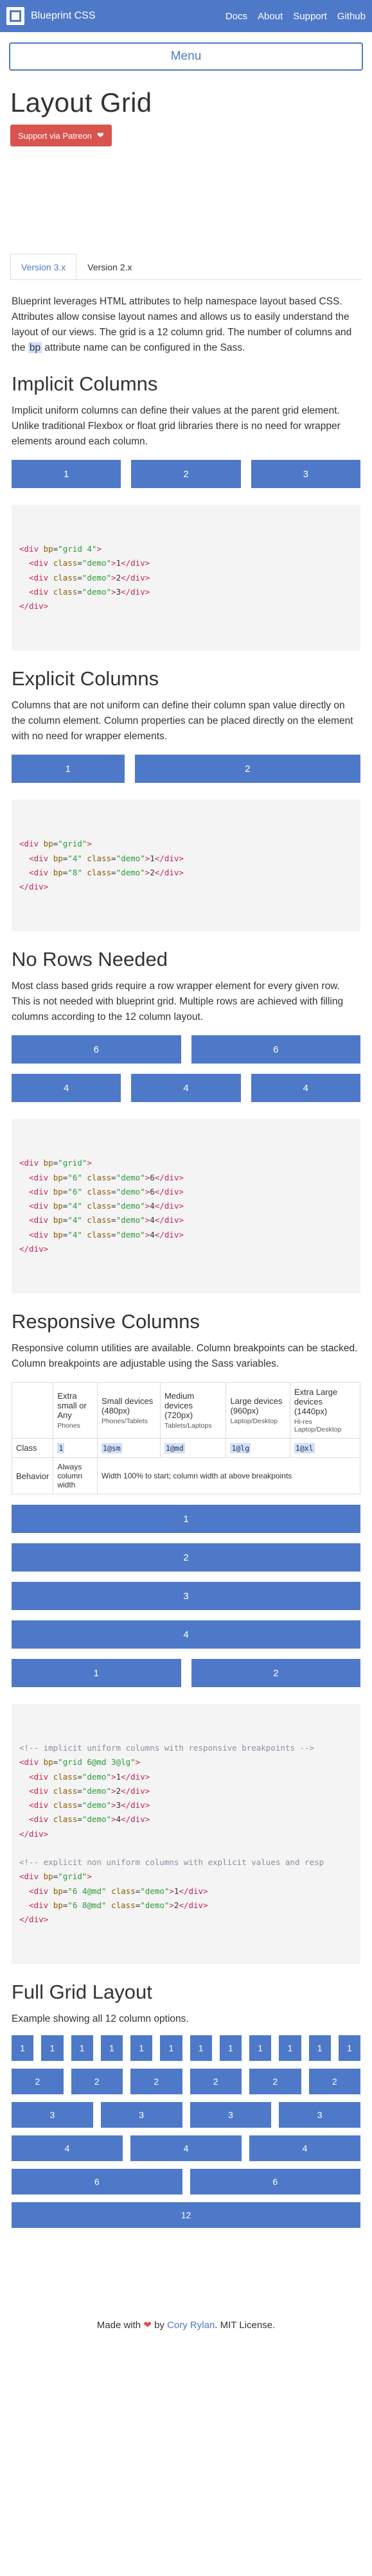 This screenshot has height=2576, width=372. I want to click on demo-column: 12, so click(186, 2215).